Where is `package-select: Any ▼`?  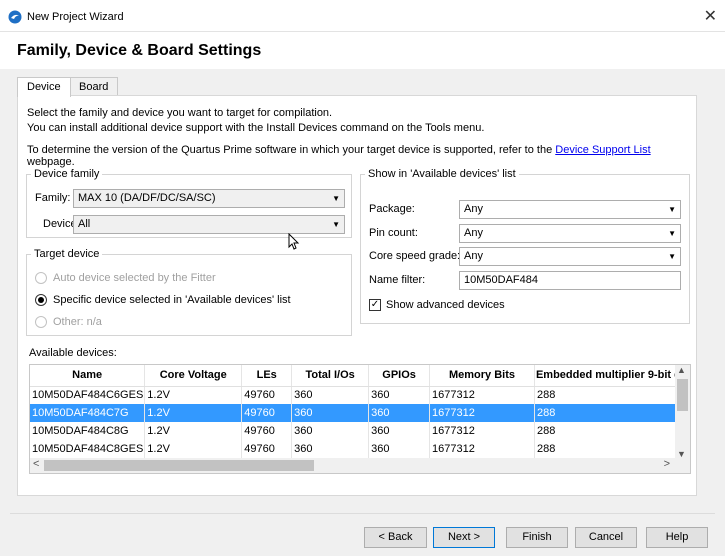 package-select: Any ▼ is located at coordinates (570, 209).